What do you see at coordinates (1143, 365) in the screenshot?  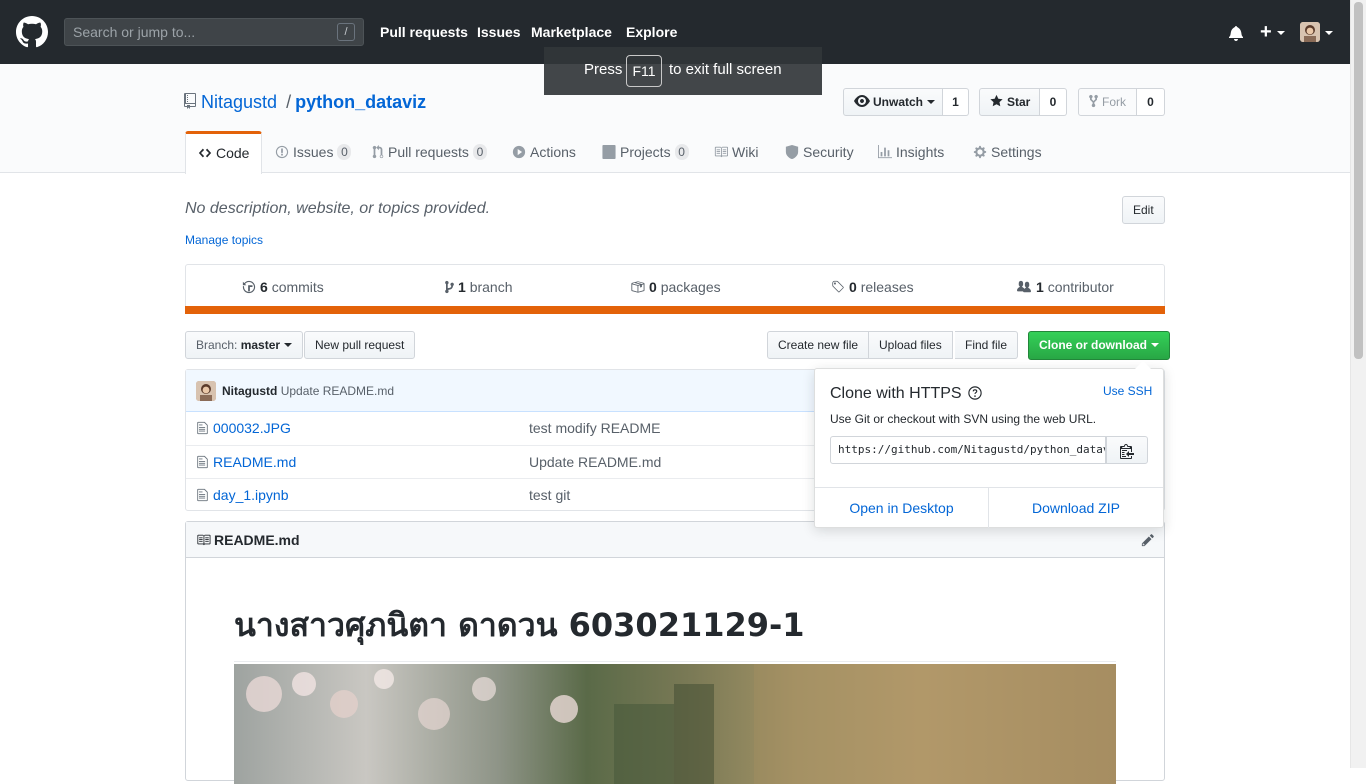 I see `popover-arrow` at bounding box center [1143, 365].